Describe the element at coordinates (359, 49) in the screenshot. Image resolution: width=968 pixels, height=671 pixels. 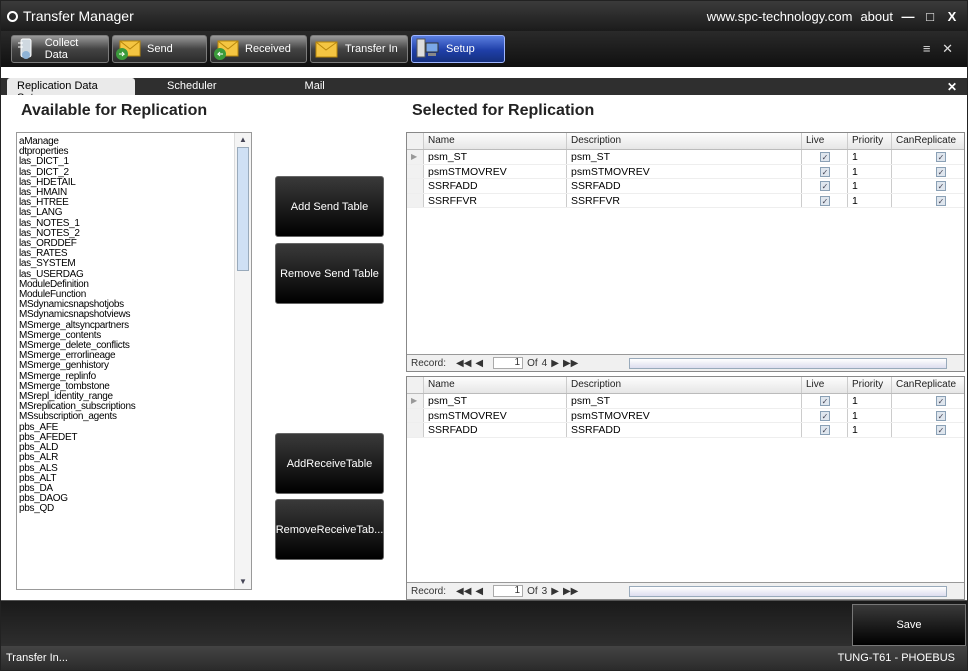
I see `transfer-in-button: Transfer In` at that location.